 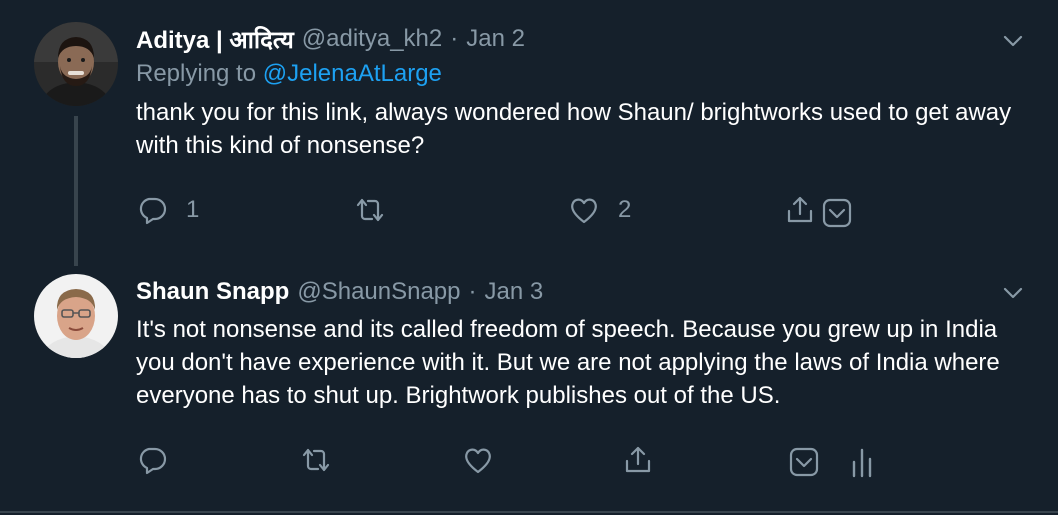 What do you see at coordinates (167, 210) in the screenshot?
I see `reply-button: 1` at bounding box center [167, 210].